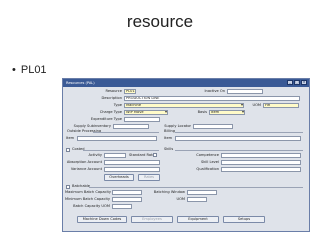 The image size is (320, 240). Describe the element at coordinates (84, 162) in the screenshot. I see `absorption-account-label: Absorption Account` at that location.